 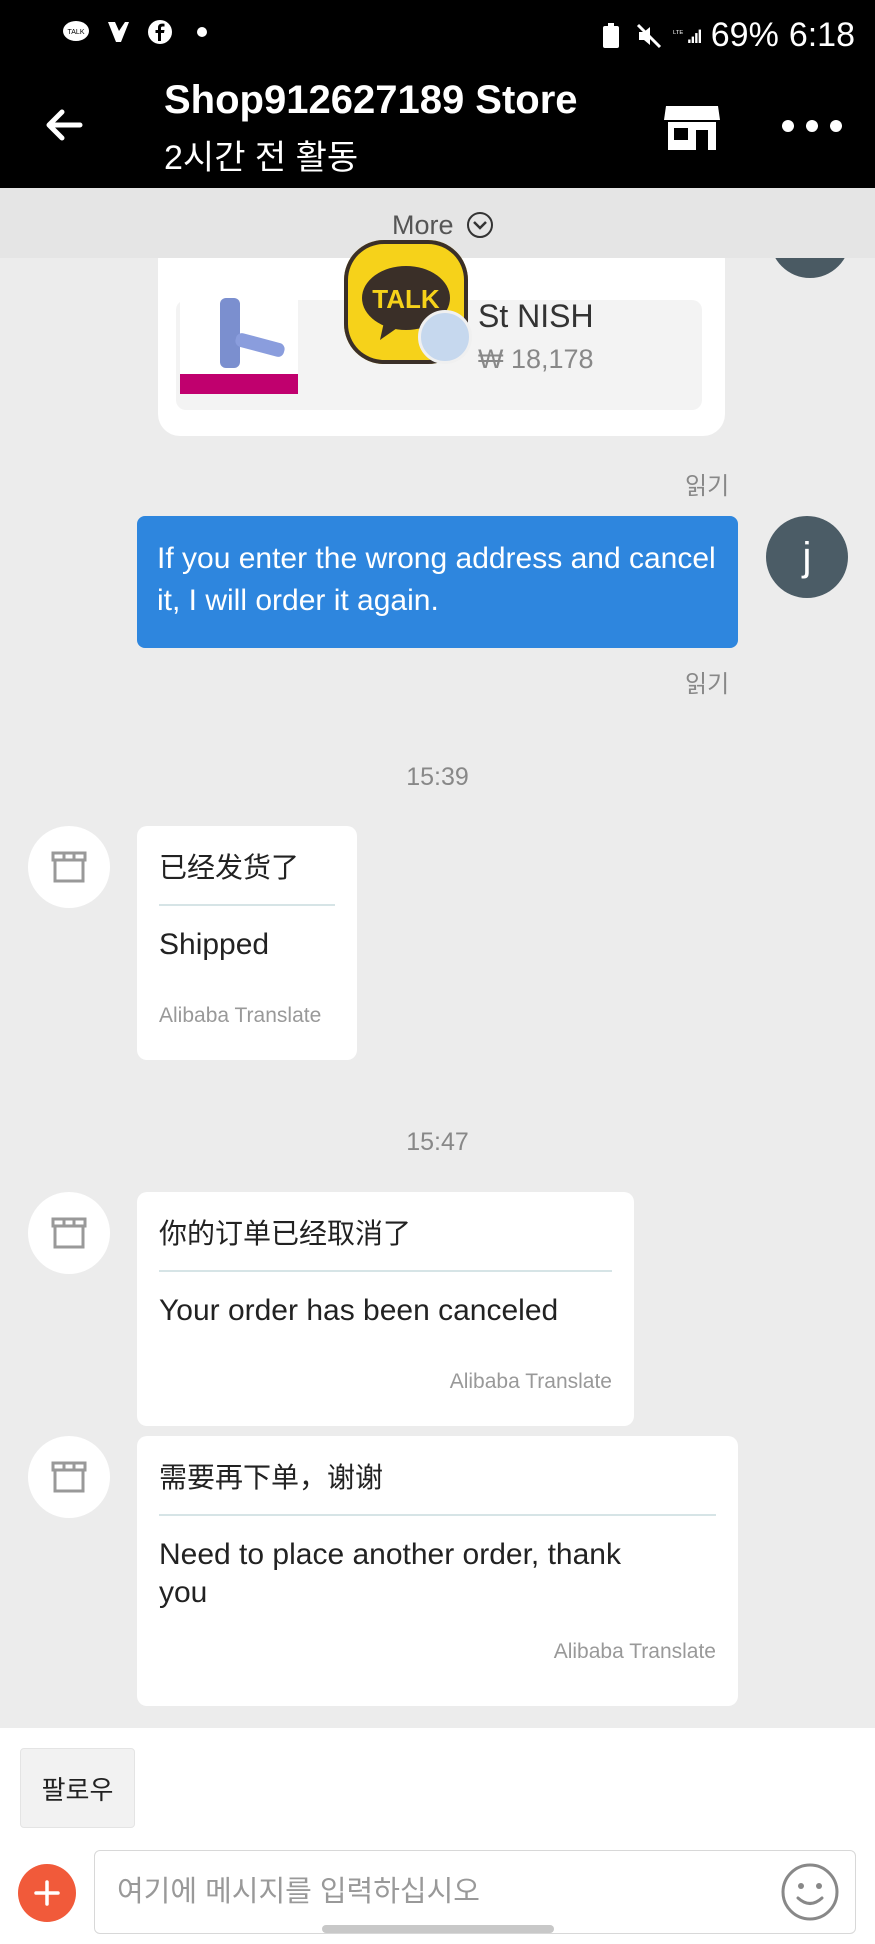 I want to click on chevron-down-icon, so click(x=480, y=225).